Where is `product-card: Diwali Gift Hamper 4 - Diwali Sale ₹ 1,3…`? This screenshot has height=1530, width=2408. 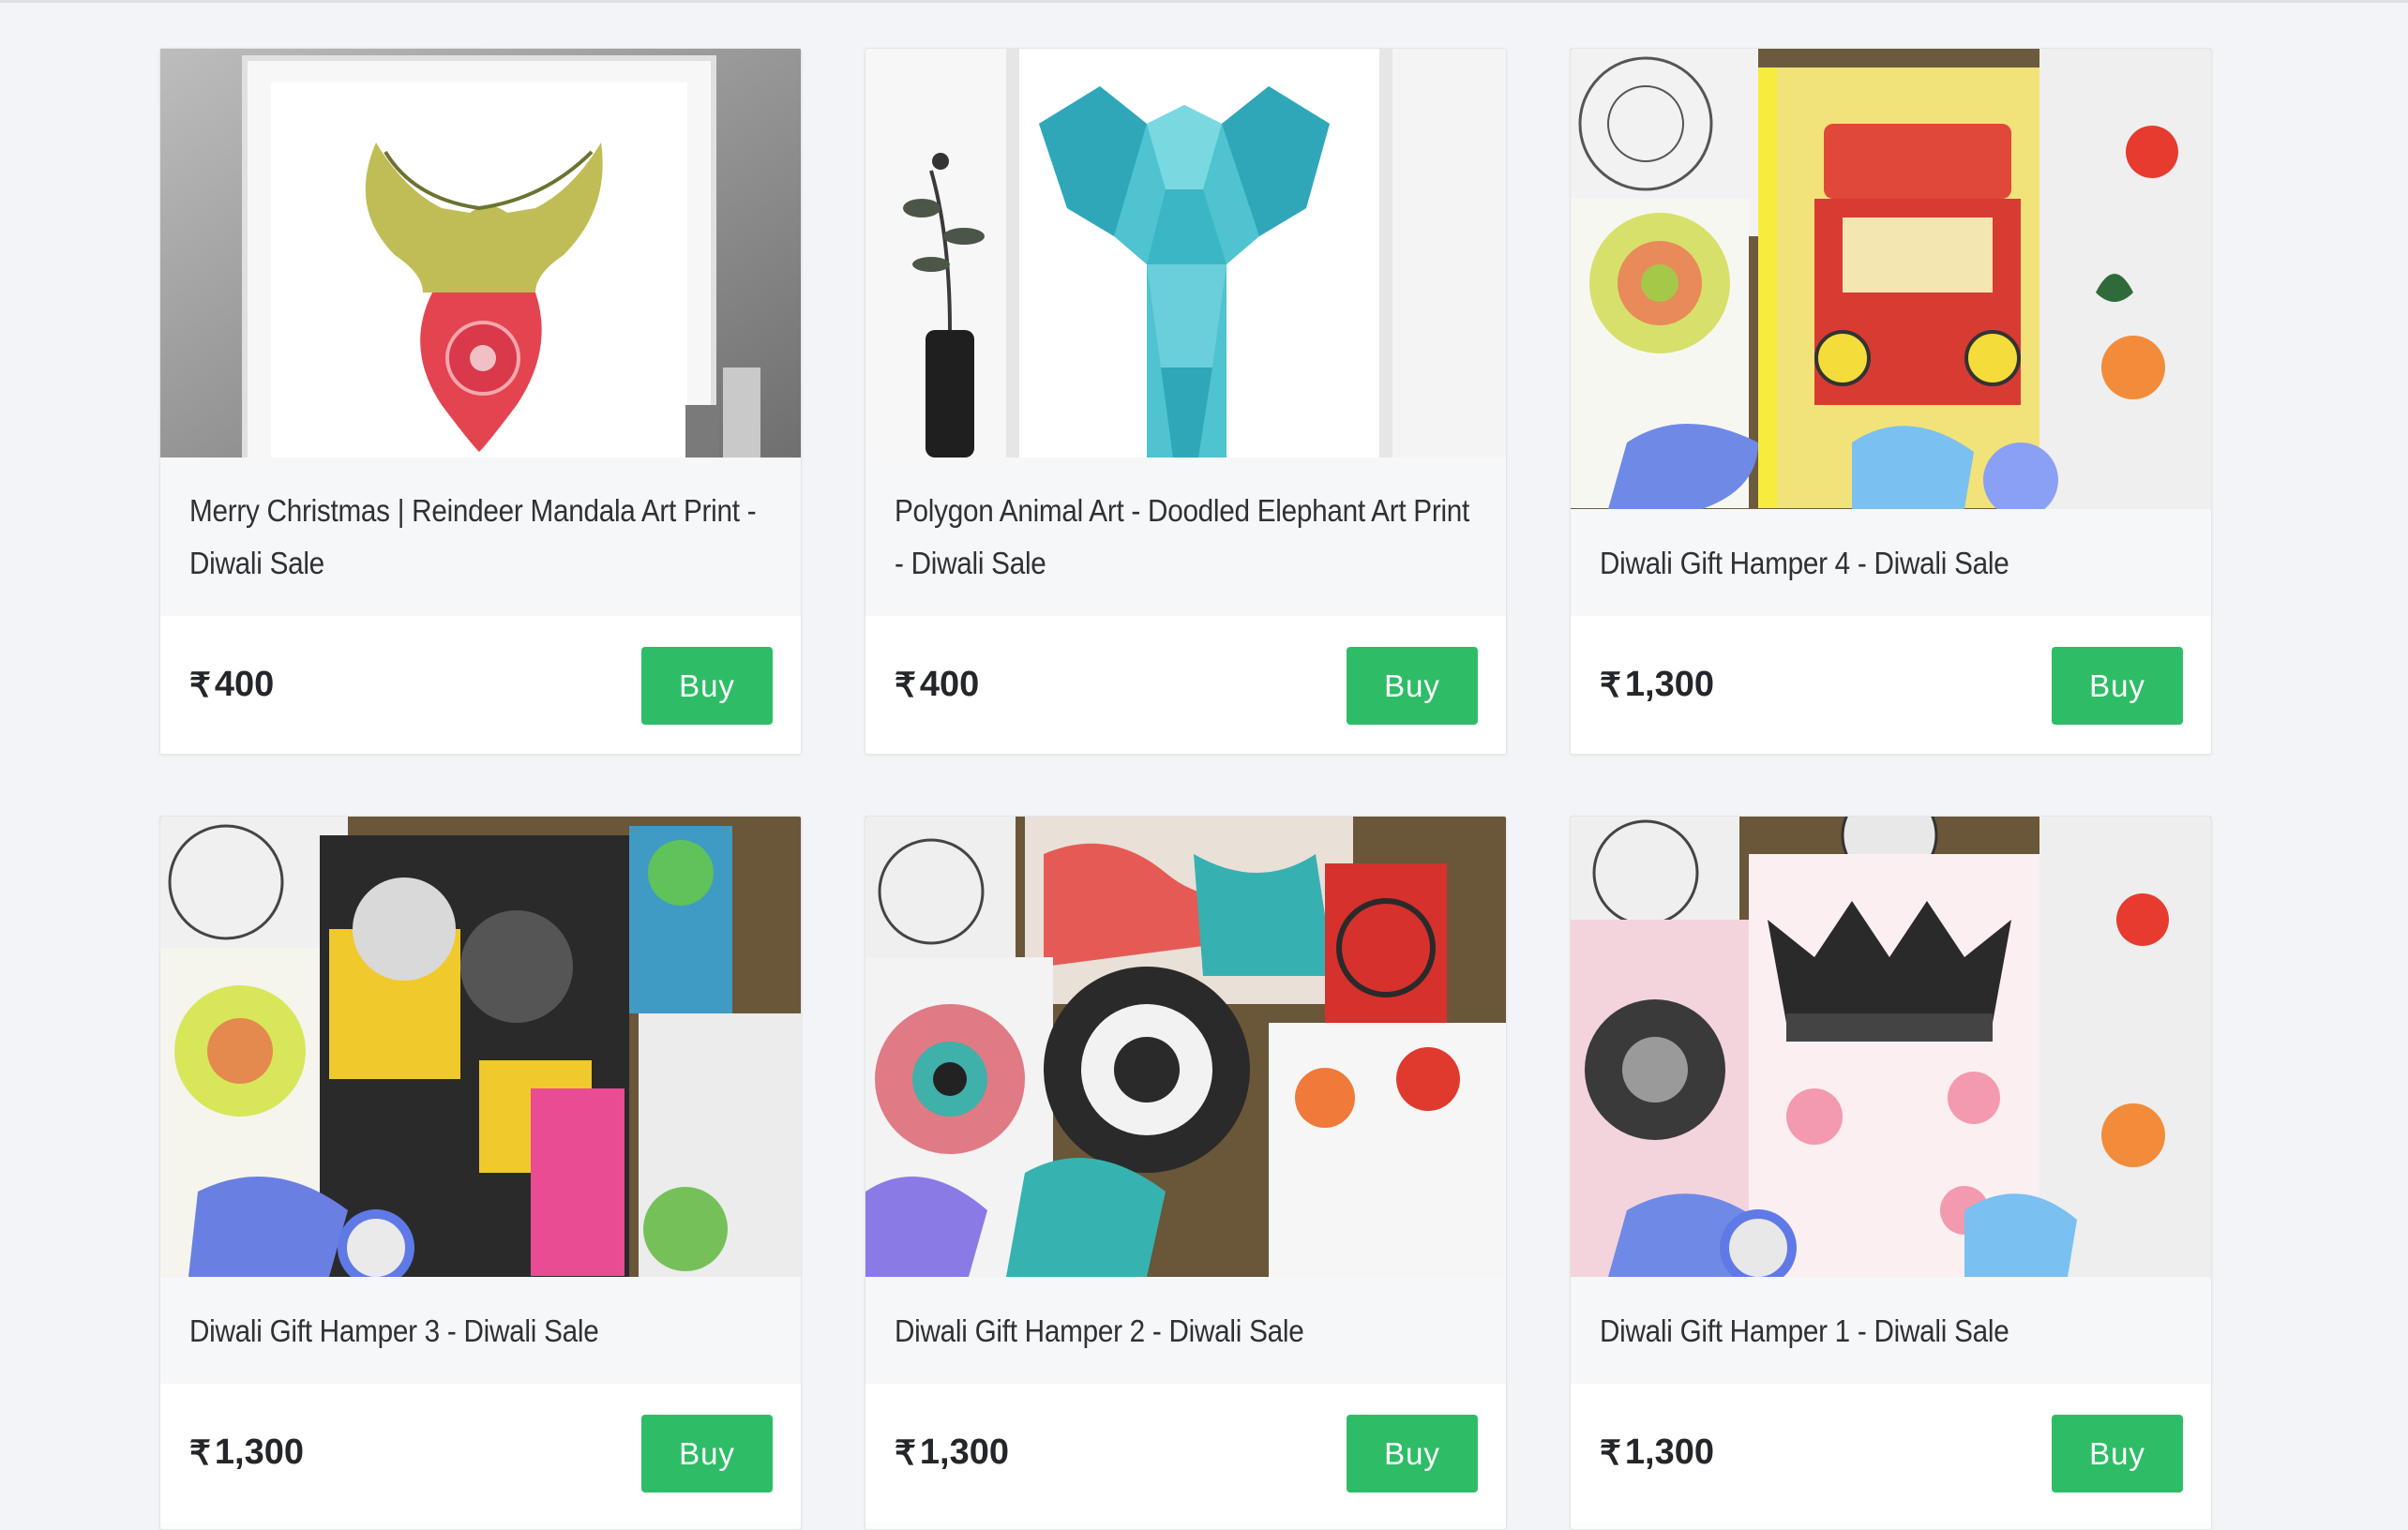 product-card: Diwali Gift Hamper 4 - Diwali Sale ₹ 1,3… is located at coordinates (1891, 401).